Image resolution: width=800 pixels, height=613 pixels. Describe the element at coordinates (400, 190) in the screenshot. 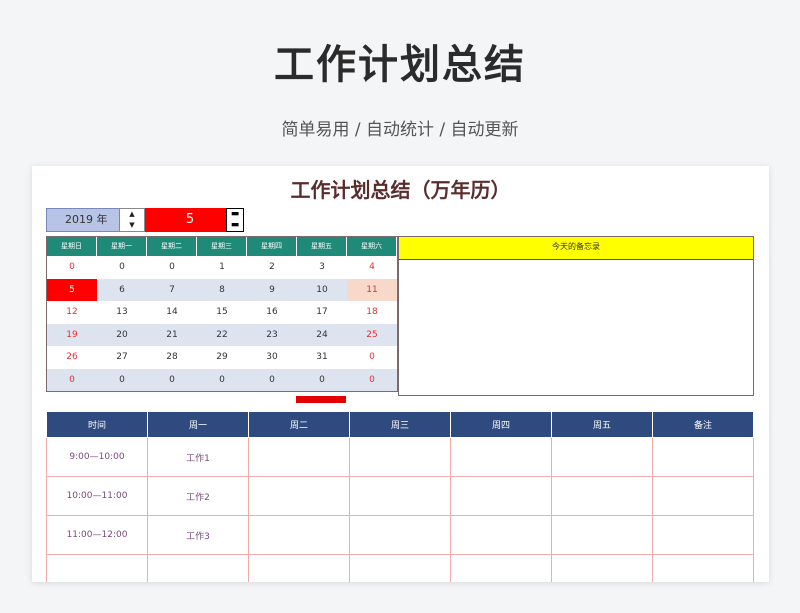

I see `sheet-title: 工作计划总结（万年历）` at that location.